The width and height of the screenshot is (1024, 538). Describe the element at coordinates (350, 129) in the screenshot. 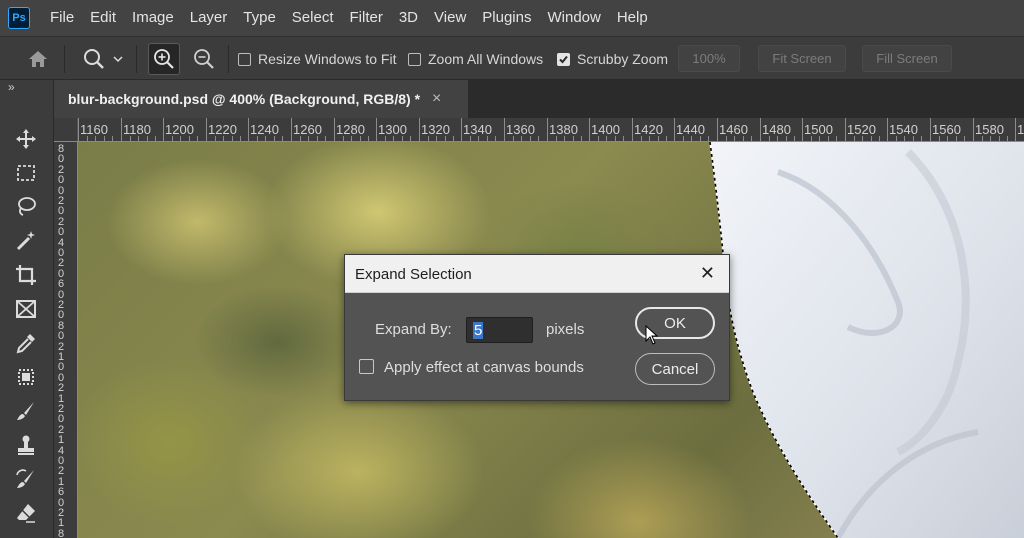

I see `ruler-tick-label: 1280` at that location.